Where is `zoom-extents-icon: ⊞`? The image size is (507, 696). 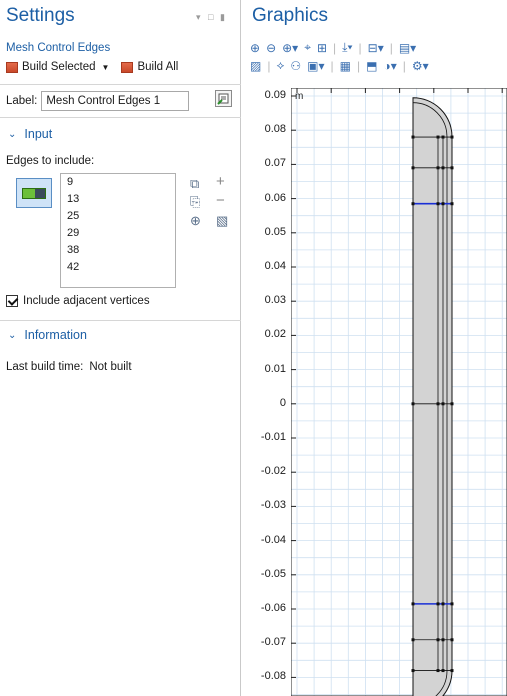
zoom-extents-icon: ⊞ is located at coordinates (322, 48).